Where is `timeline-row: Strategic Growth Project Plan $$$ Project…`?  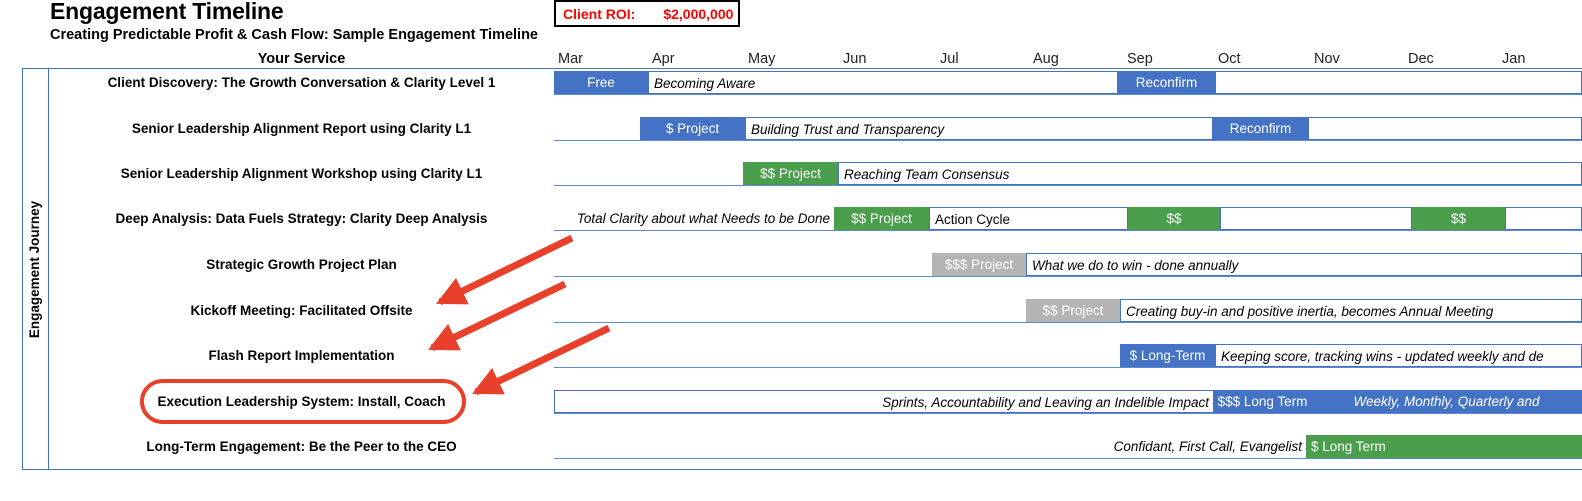
timeline-row: Strategic Growth Project Plan $$$ Project… is located at coordinates (791, 265).